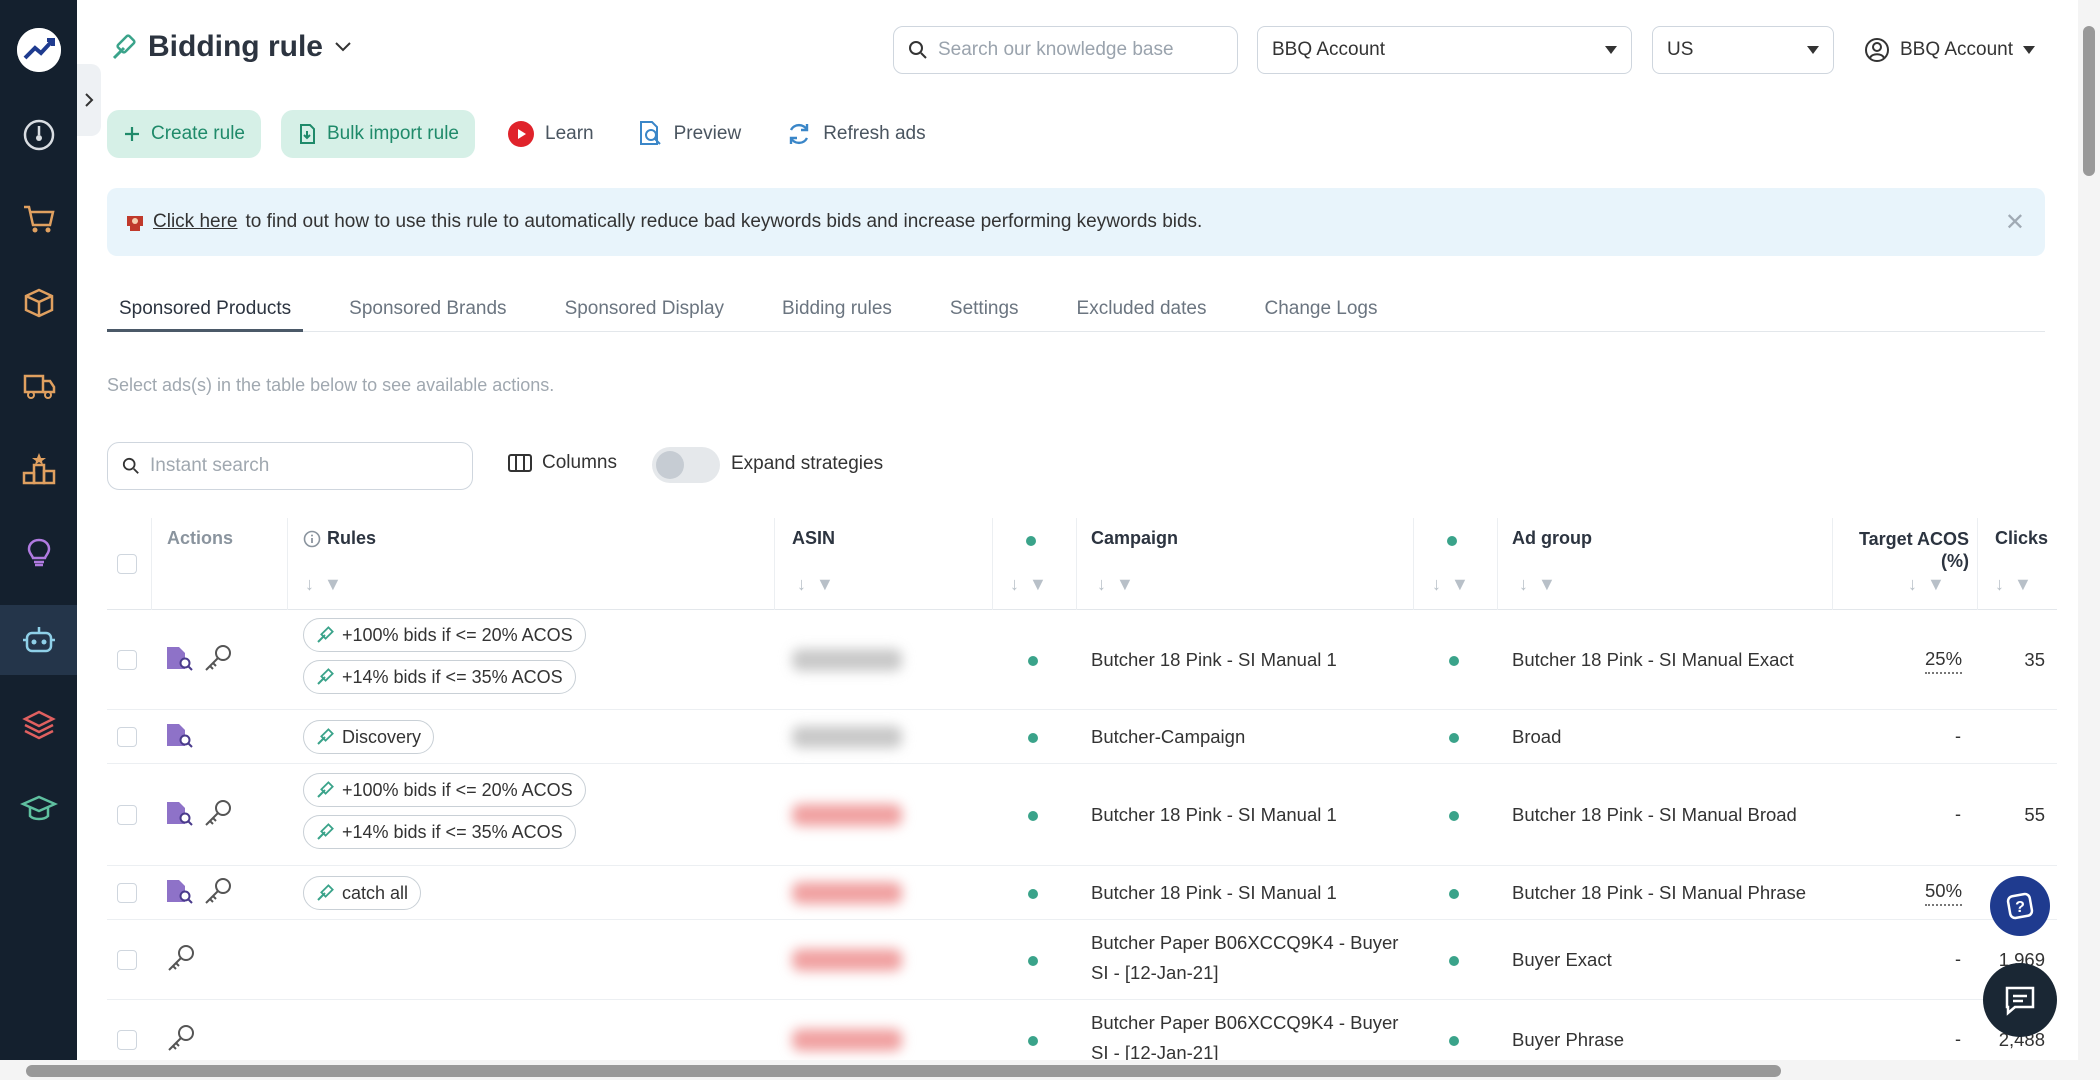  What do you see at coordinates (815, 584) in the screenshot?
I see `asin-sort-filter: ↓ ▼` at bounding box center [815, 584].